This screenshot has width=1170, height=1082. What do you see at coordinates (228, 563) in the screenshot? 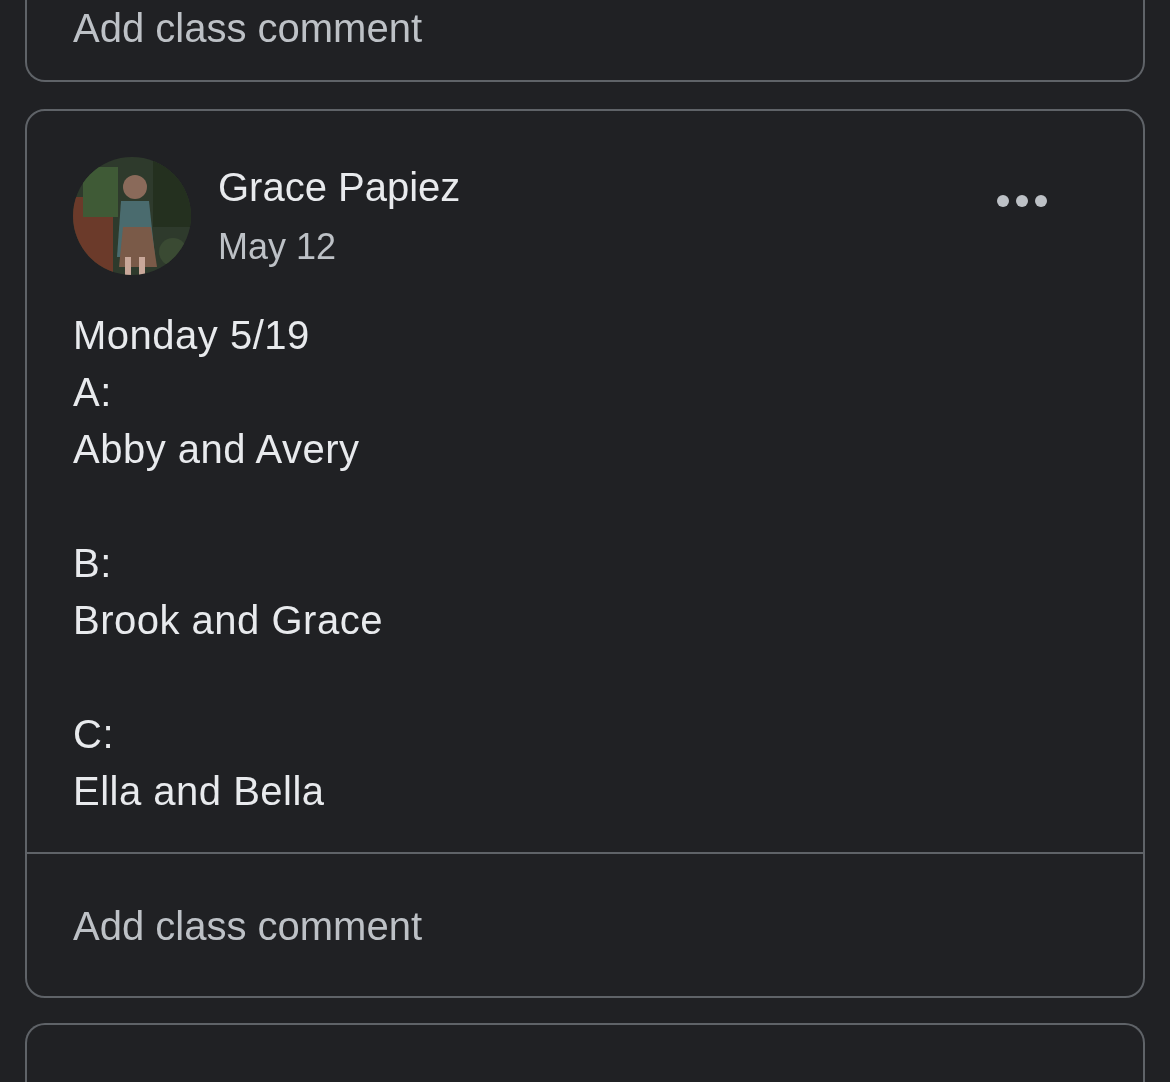
I see `post-text: Monday 5/19 A: Abby and Avery B: Brook and Grace C: Ella and Bella` at bounding box center [228, 563].